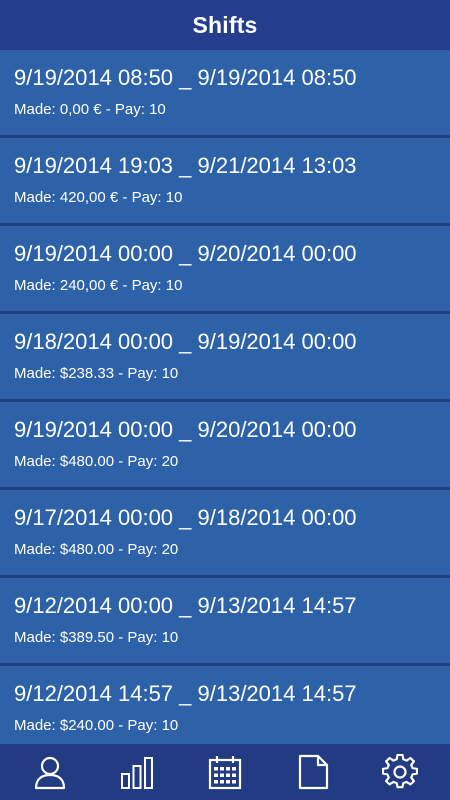 This screenshot has height=800, width=450. I want to click on calendar-icon, so click(225, 773).